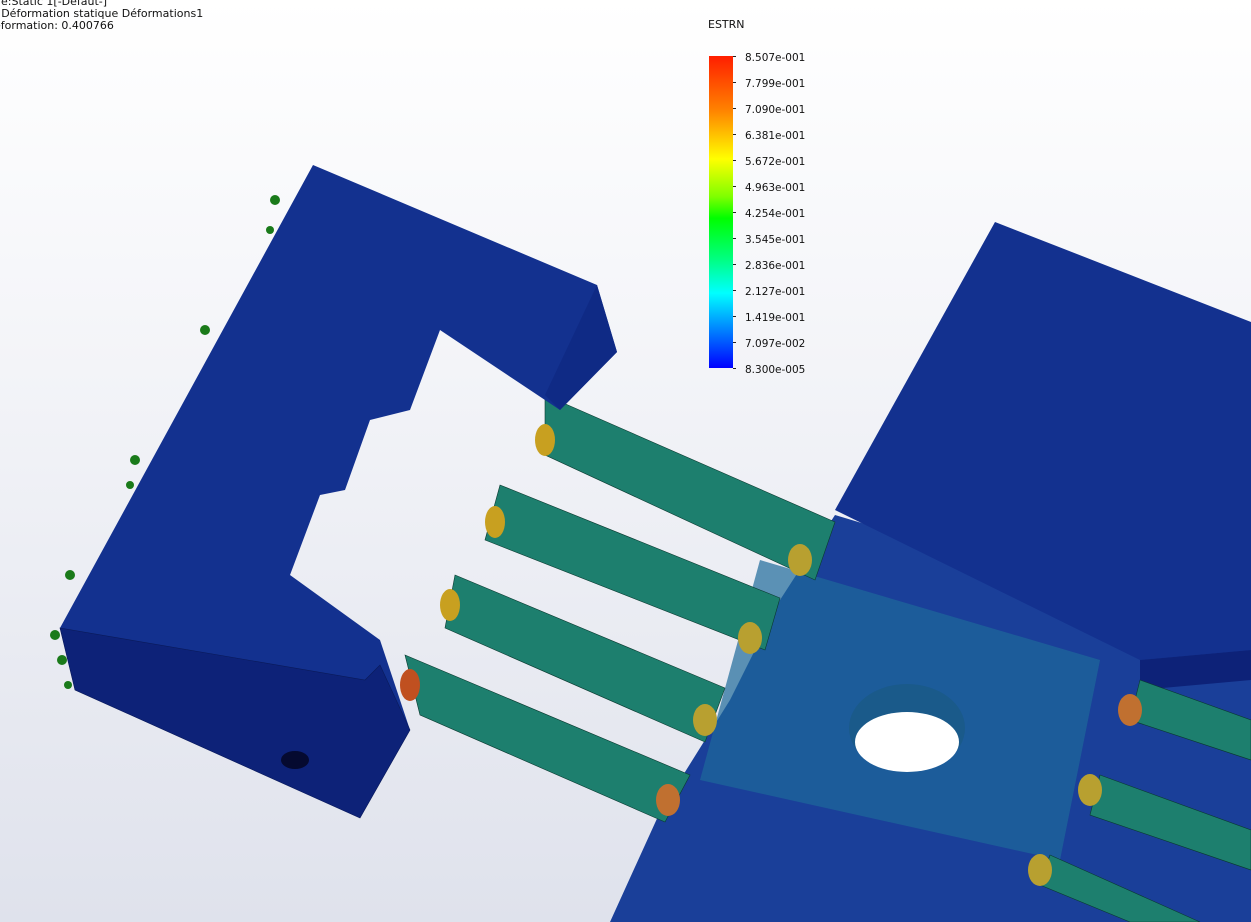 The image size is (1251, 922). Describe the element at coordinates (775, 84) in the screenshot. I see `legend-label: 7.799e-001` at that location.